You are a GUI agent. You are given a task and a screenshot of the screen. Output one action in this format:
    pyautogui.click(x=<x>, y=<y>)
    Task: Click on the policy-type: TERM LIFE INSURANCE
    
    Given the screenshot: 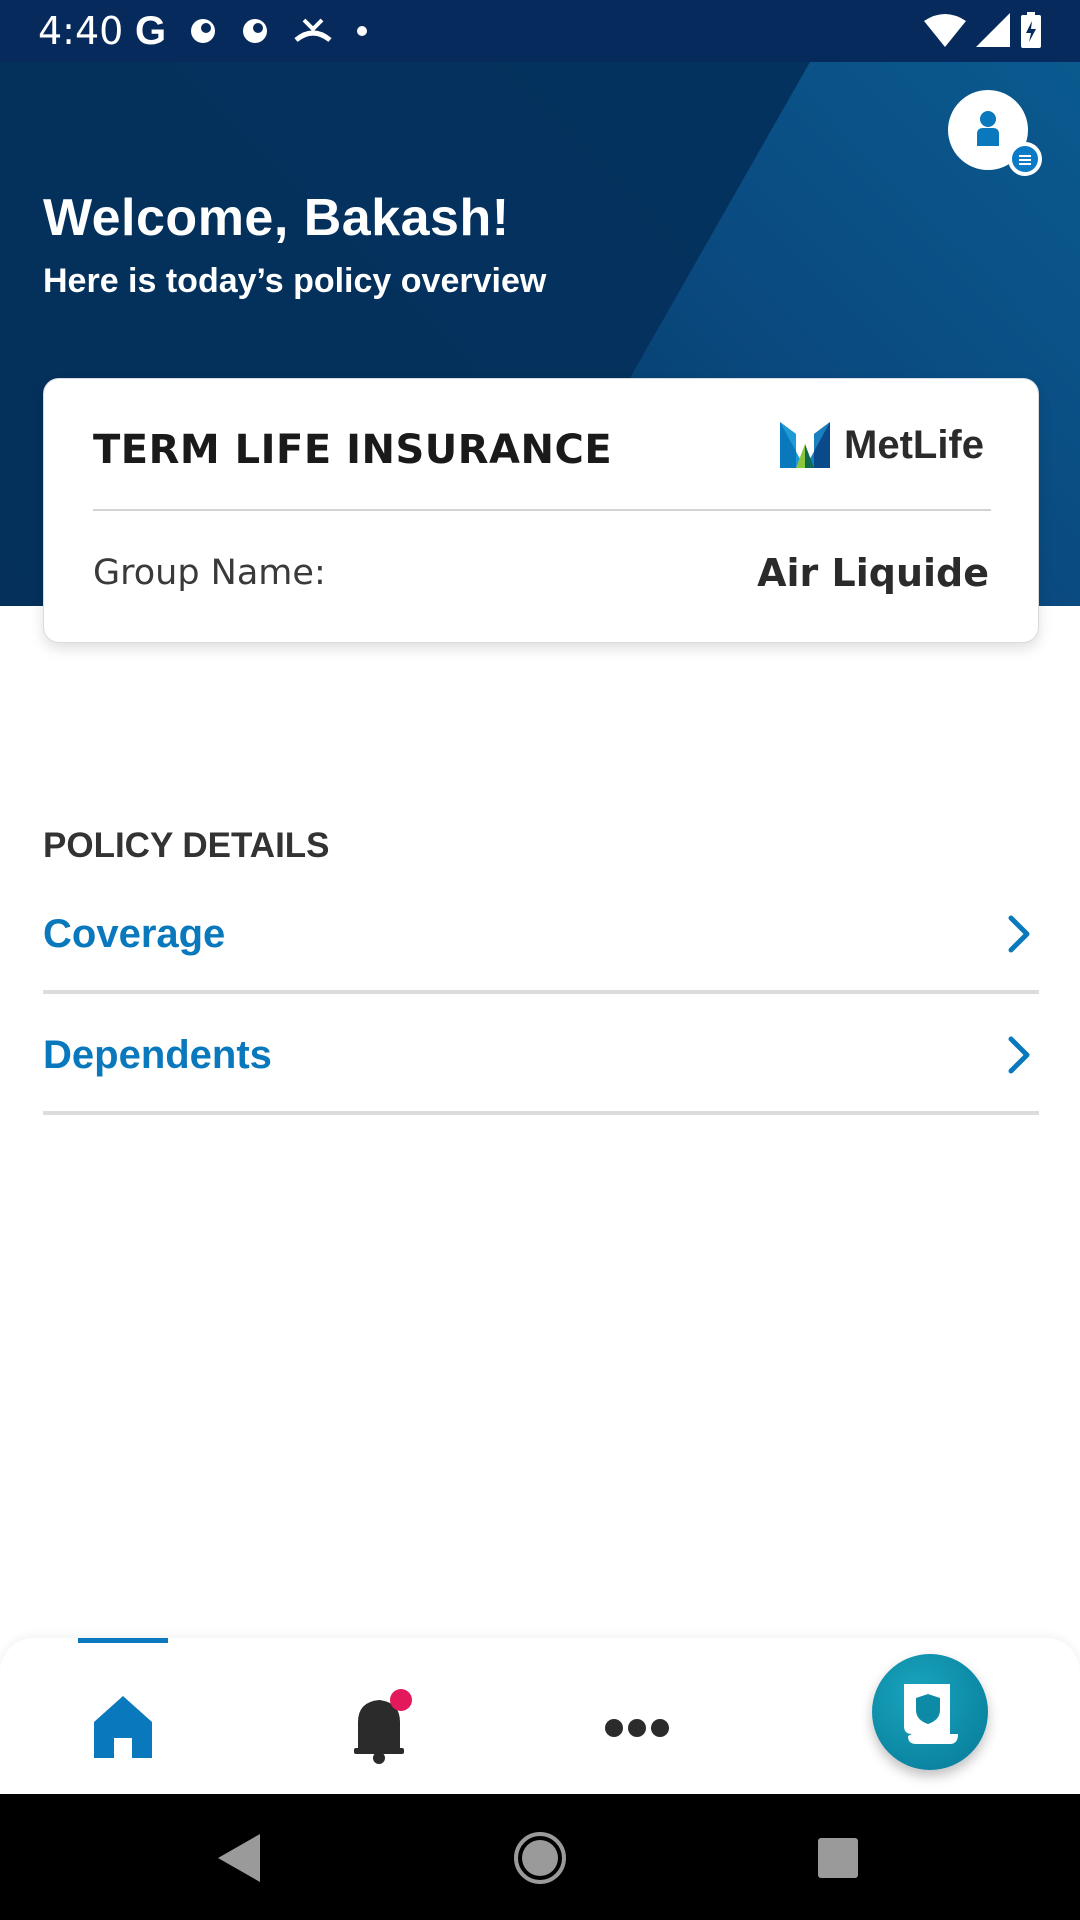 What is the action you would take?
    pyautogui.click(x=353, y=450)
    